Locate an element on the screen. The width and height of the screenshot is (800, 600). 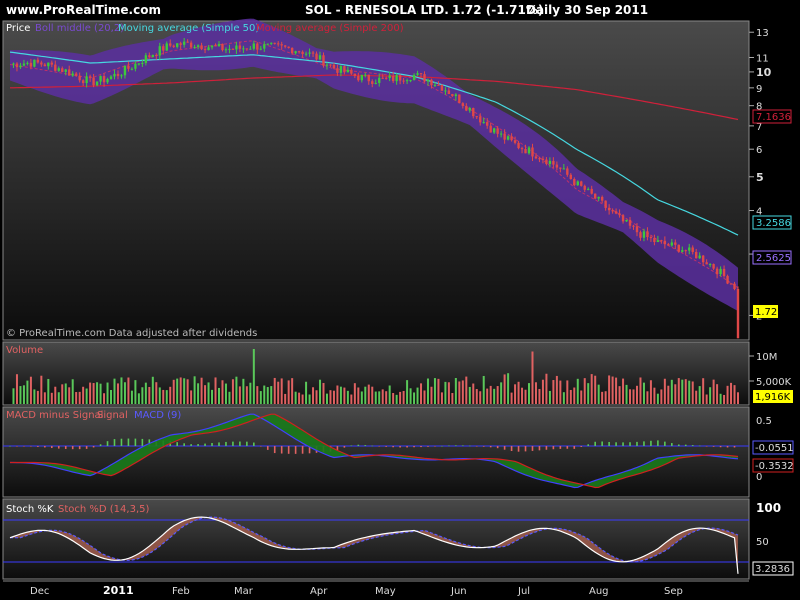
stoch-tag: 3.2836 is located at coordinates (772, 569).